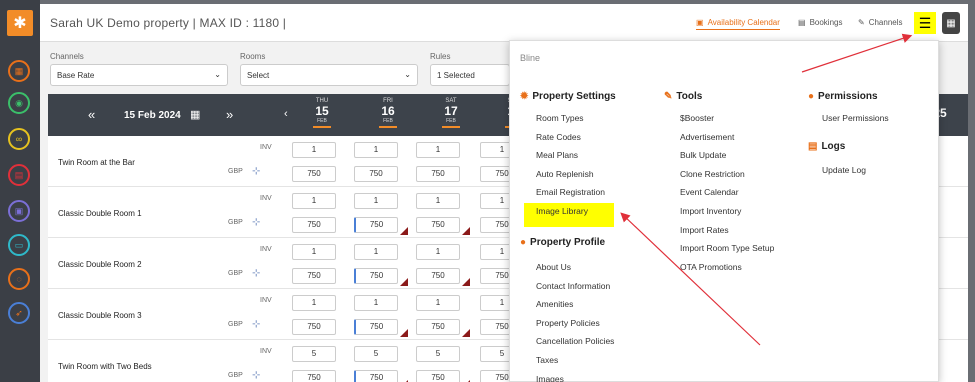  Describe the element at coordinates (91, 114) in the screenshot. I see `previous-date-icon: «` at that location.